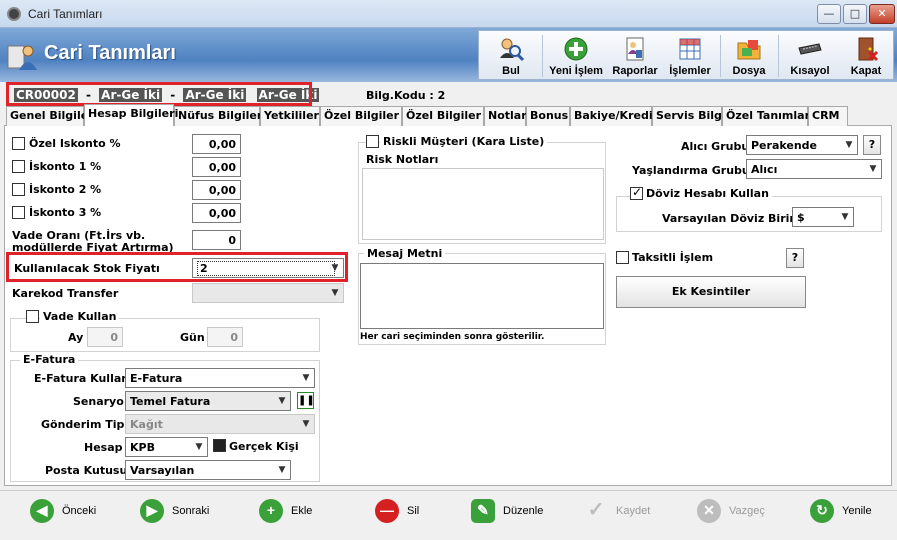  What do you see at coordinates (42, 511) in the screenshot?
I see `arrow-left-icon: ◀` at bounding box center [42, 511].